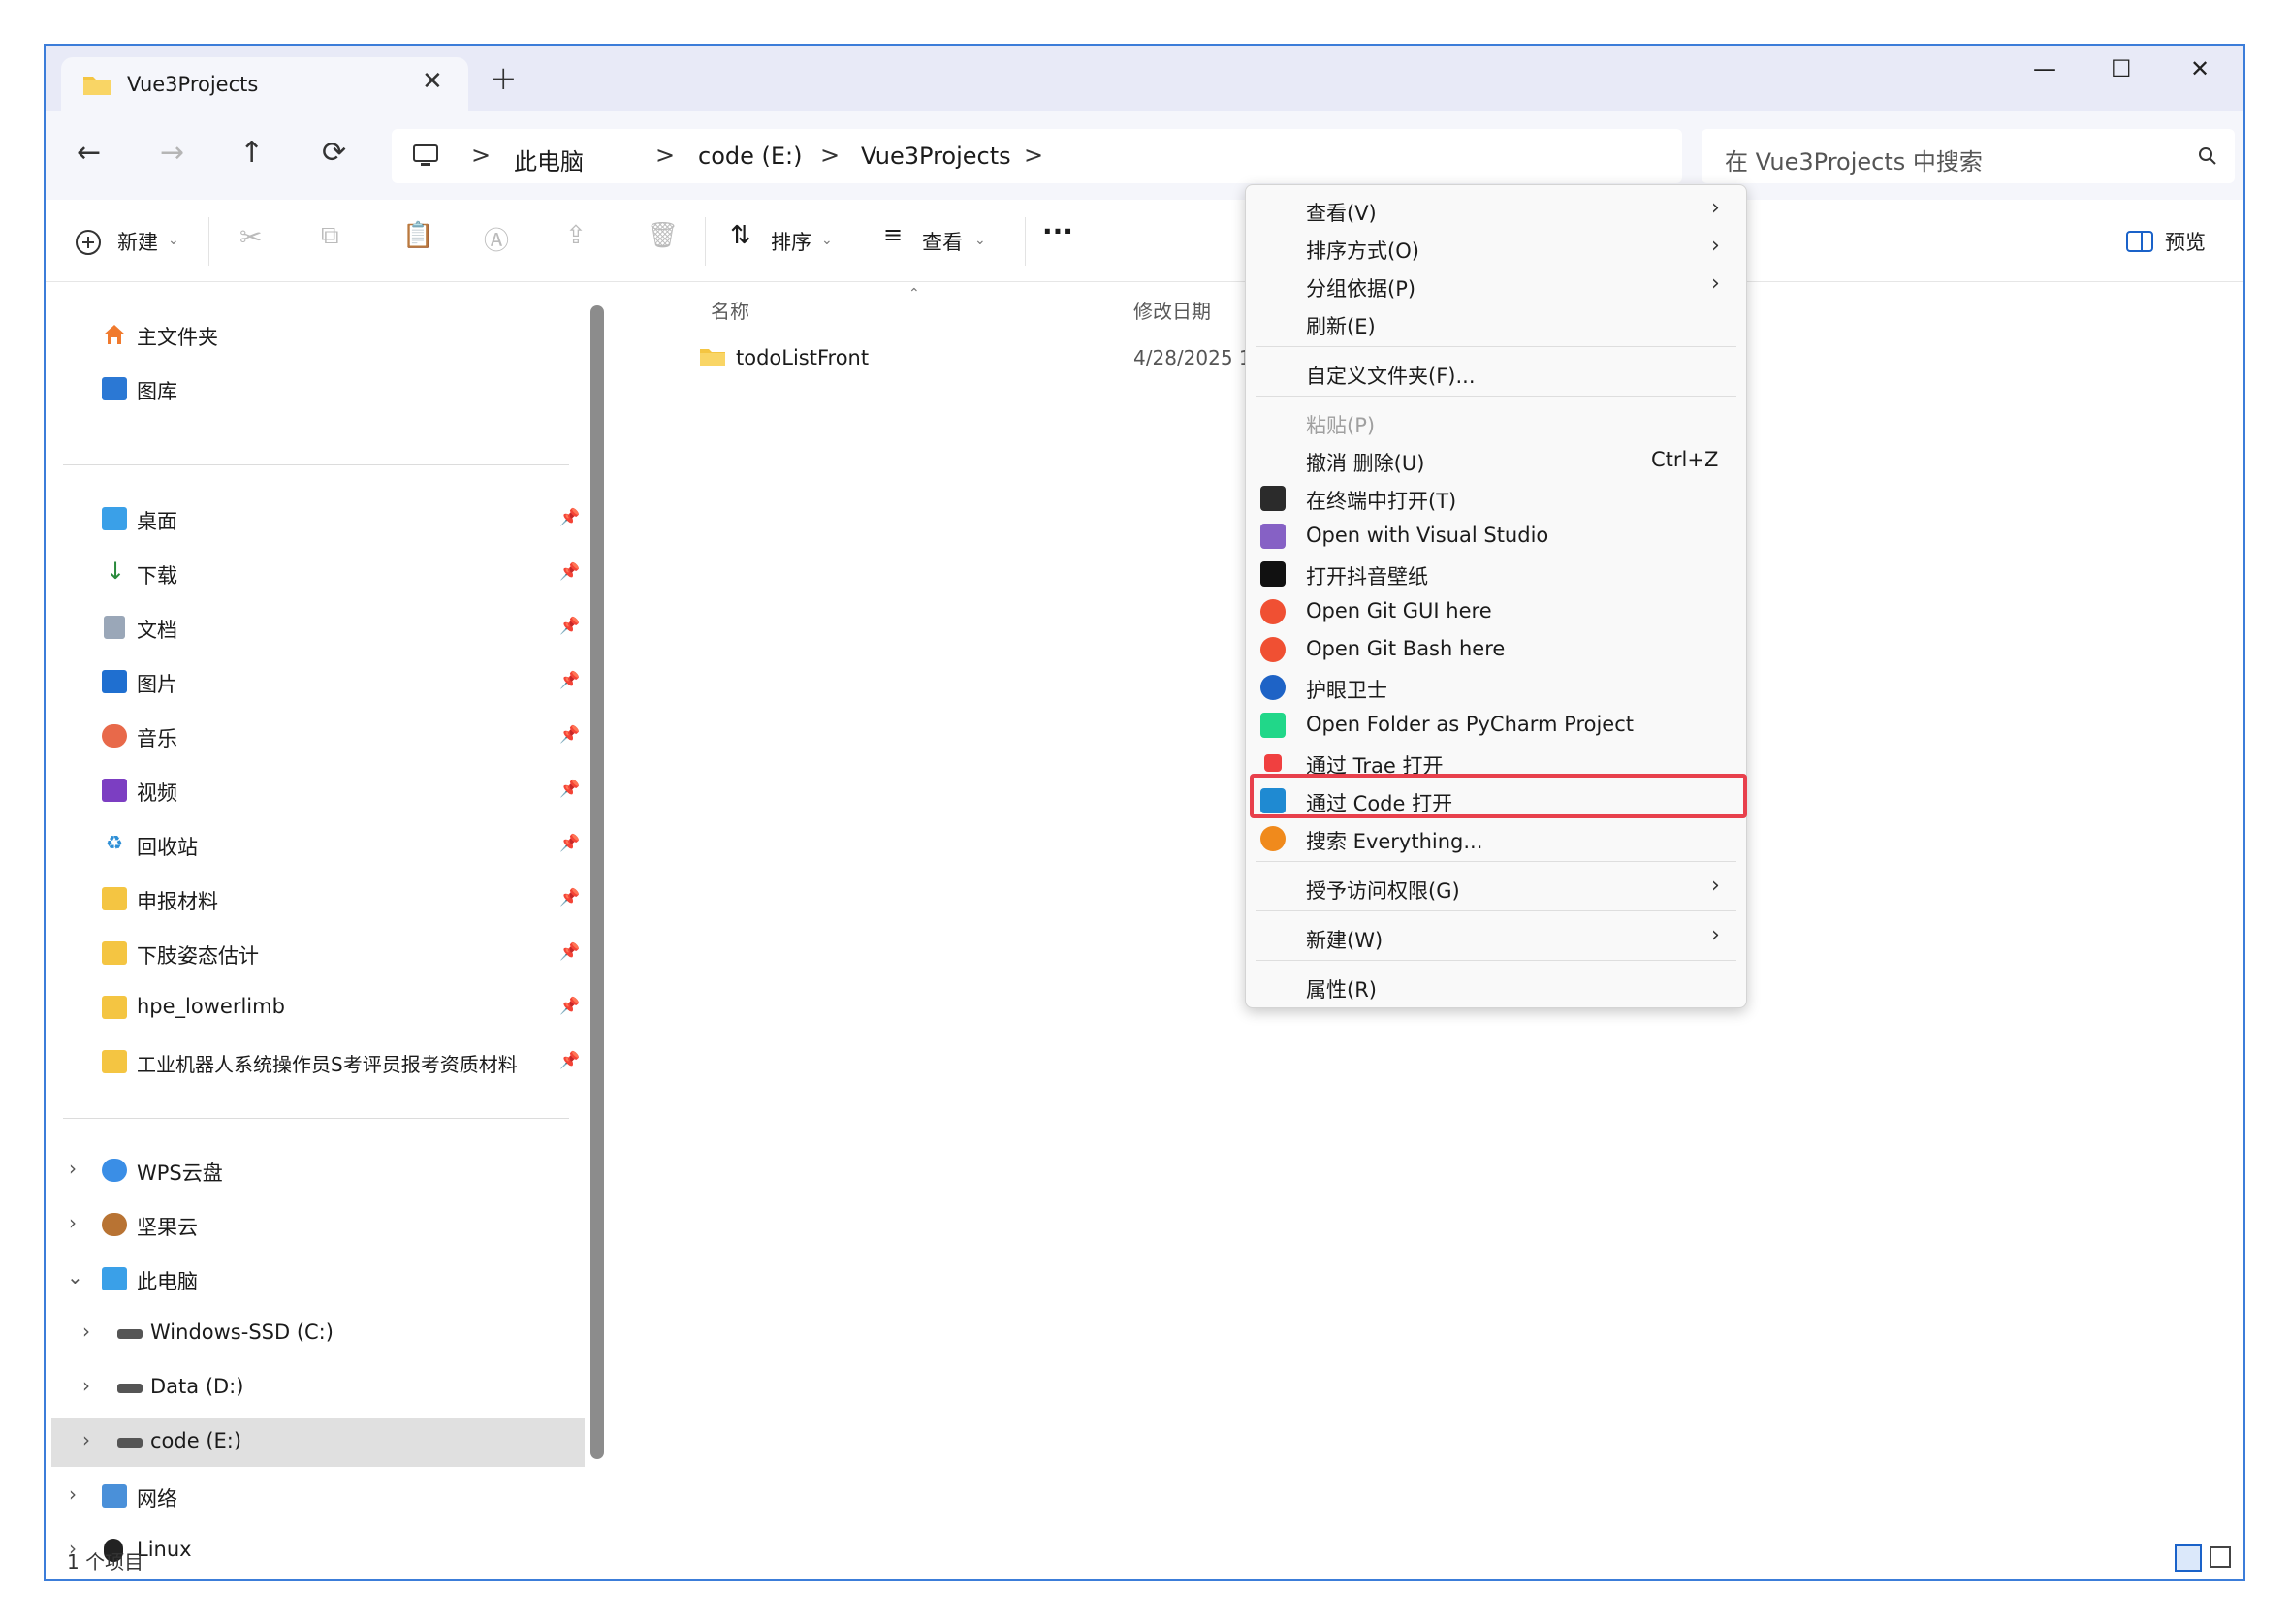  Describe the element at coordinates (914, 294) in the screenshot. I see `sort-ascending-icon: ⌃` at that location.